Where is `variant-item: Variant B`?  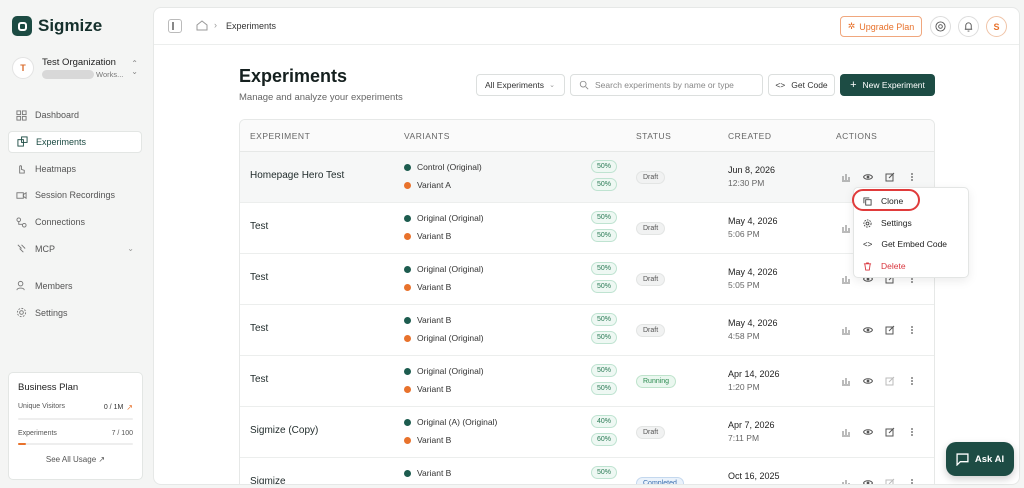
variant-item: Variant B is located at coordinates (427, 287).